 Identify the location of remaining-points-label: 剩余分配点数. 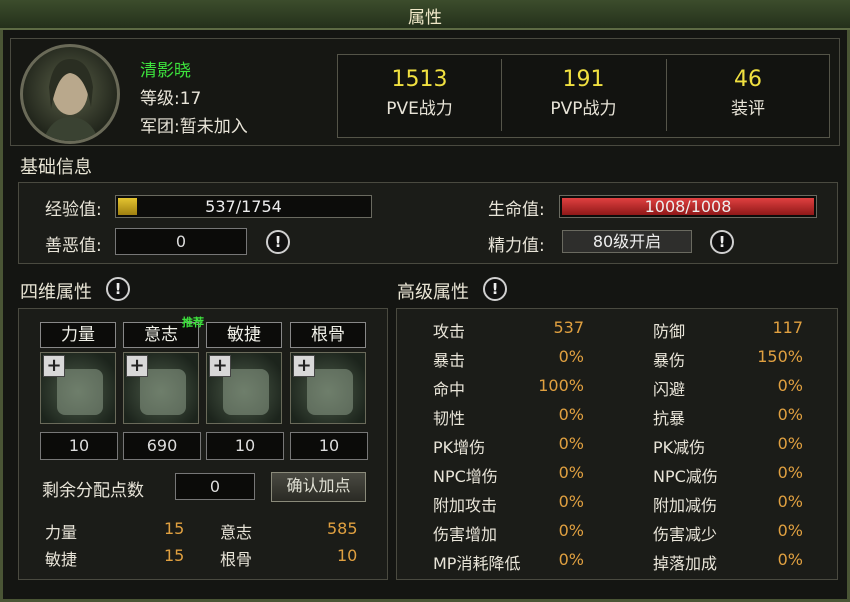
(93, 491).